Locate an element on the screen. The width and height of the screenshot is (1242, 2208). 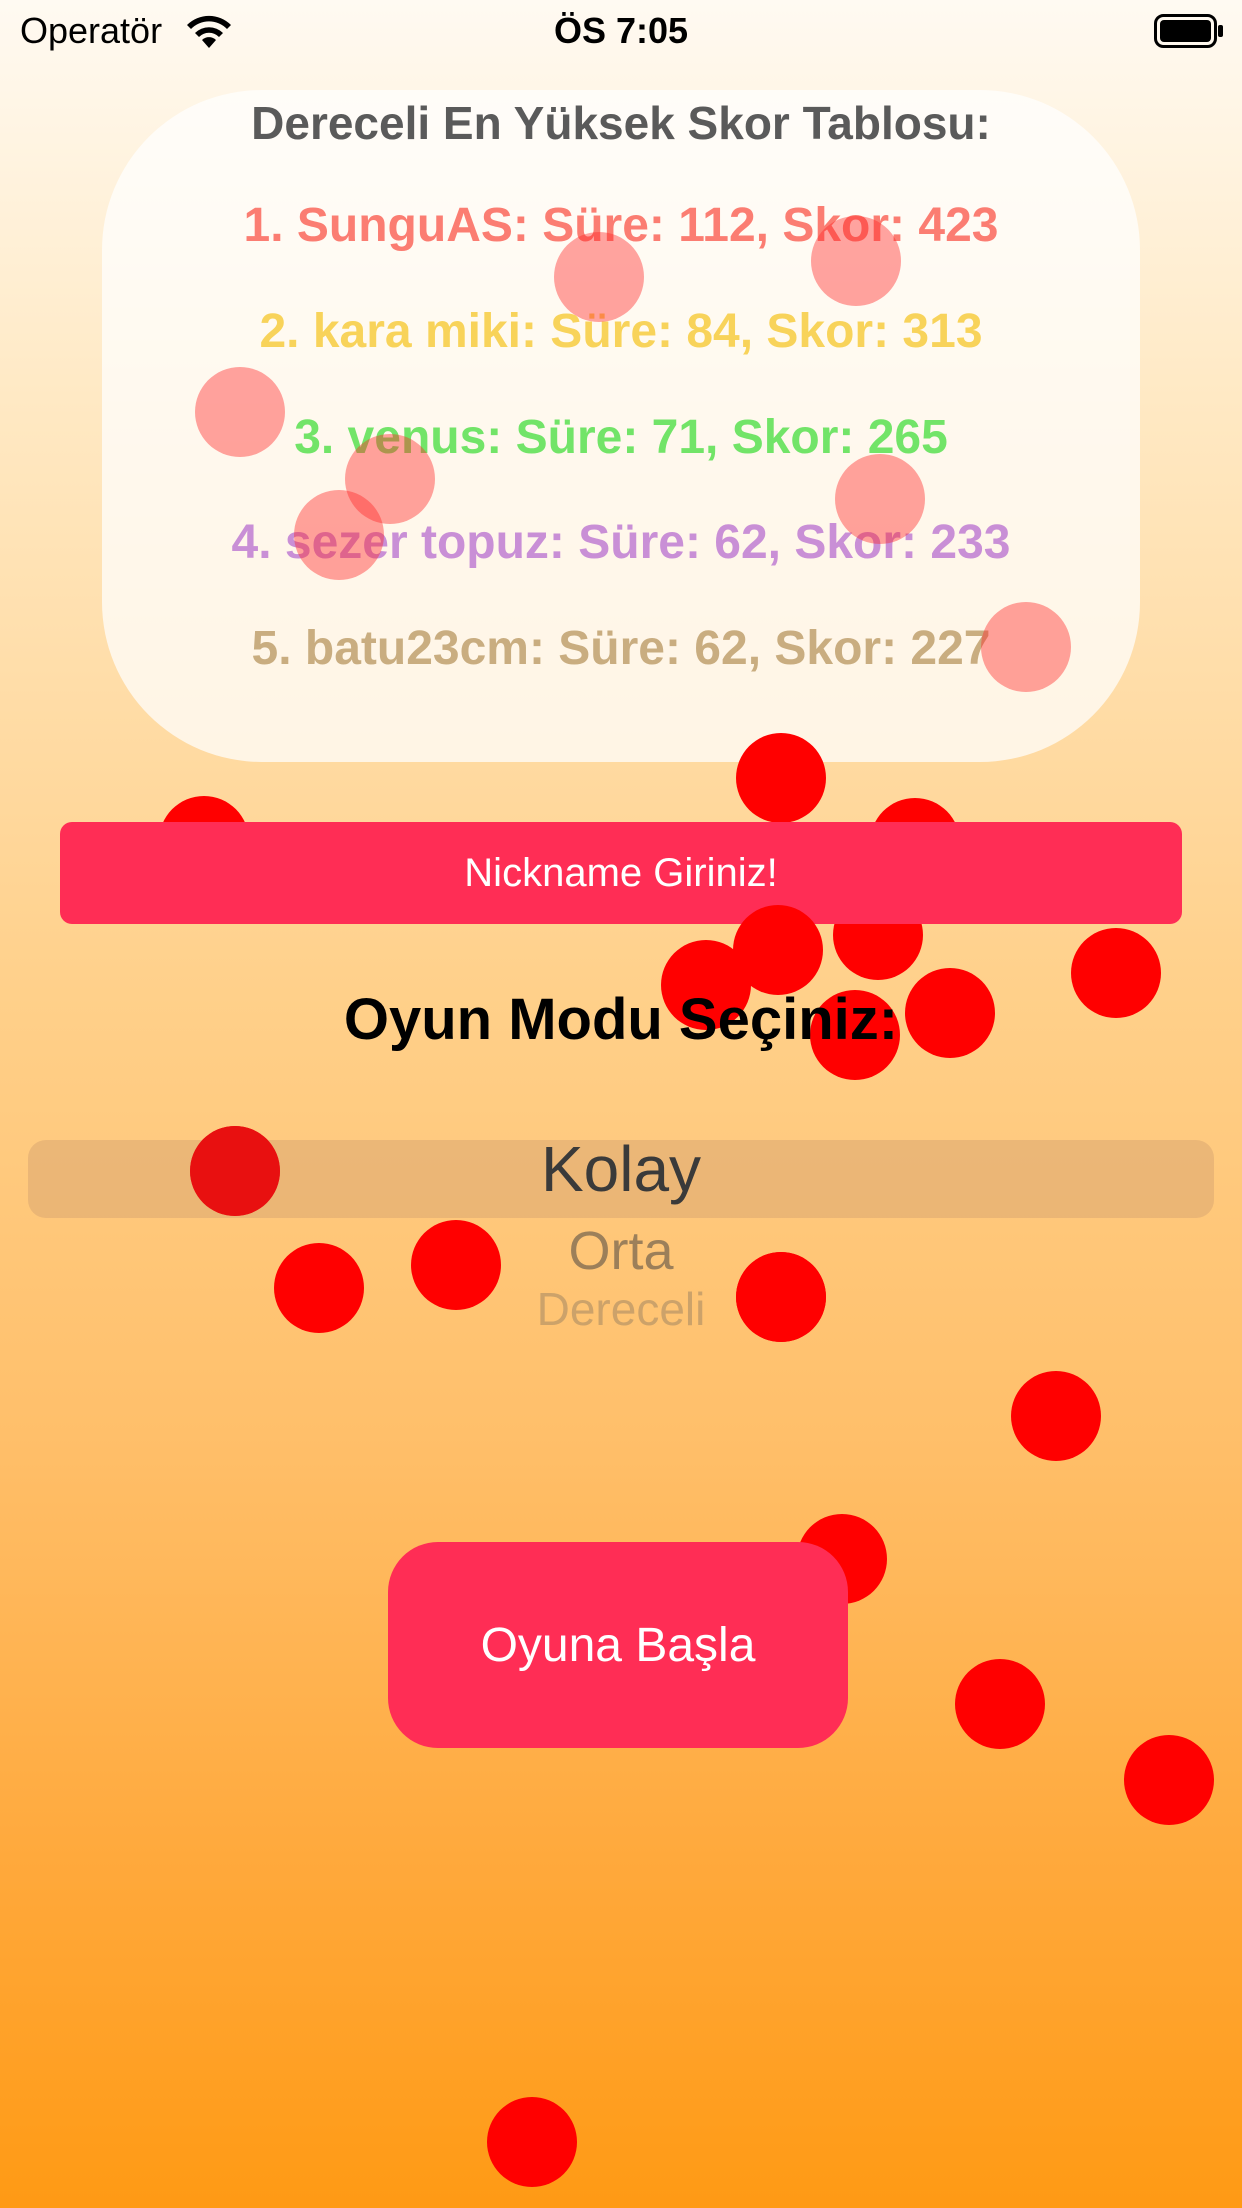
nickname-button: Nickname Giriniz! is located at coordinates (621, 873).